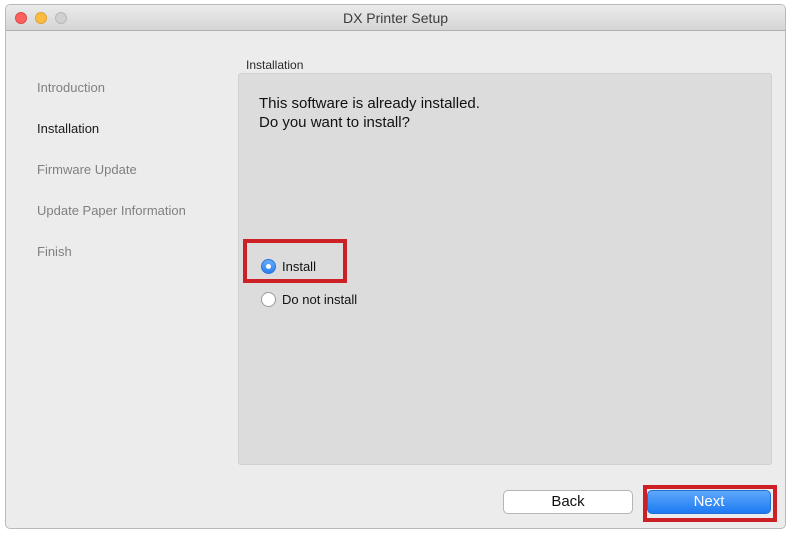 This screenshot has width=791, height=535. I want to click on sidebar-item-update-paper-information: Update Paper Information, so click(111, 210).